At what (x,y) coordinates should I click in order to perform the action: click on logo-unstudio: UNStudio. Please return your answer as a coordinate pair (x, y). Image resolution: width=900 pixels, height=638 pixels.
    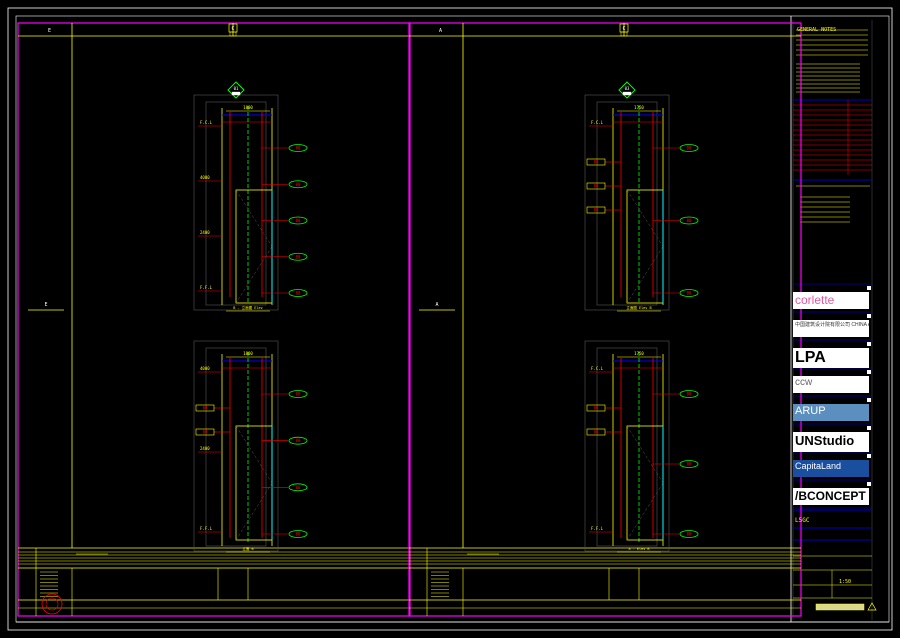
    Looking at the image, I should click on (831, 442).